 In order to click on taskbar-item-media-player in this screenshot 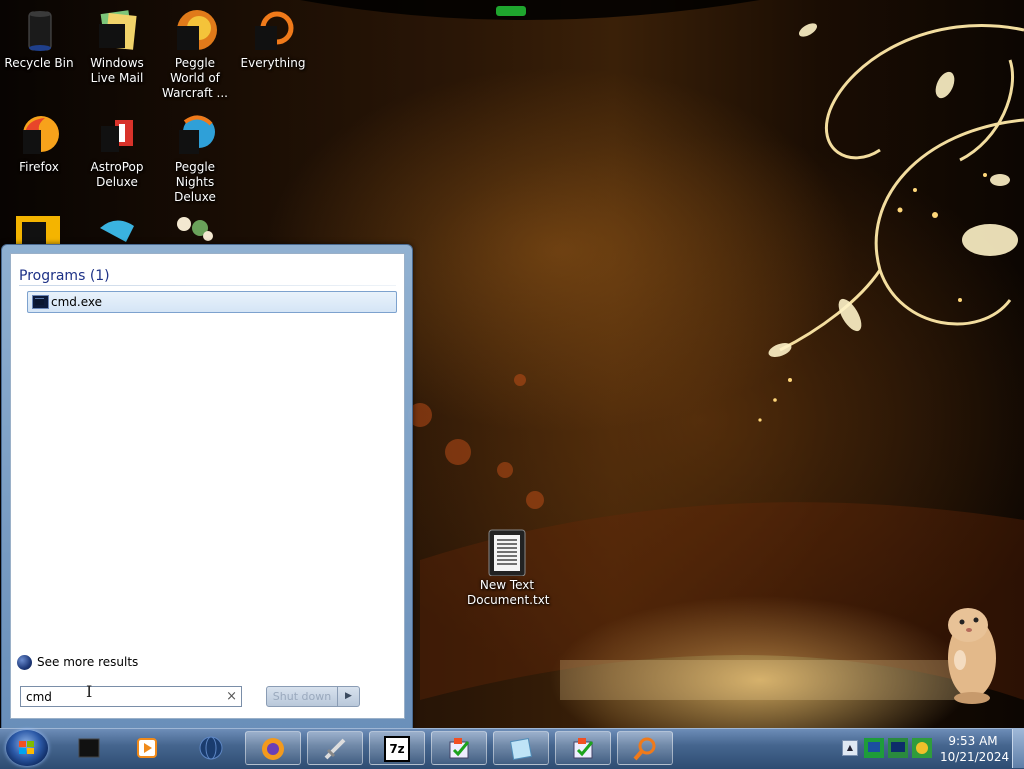, I will do `click(148, 748)`.